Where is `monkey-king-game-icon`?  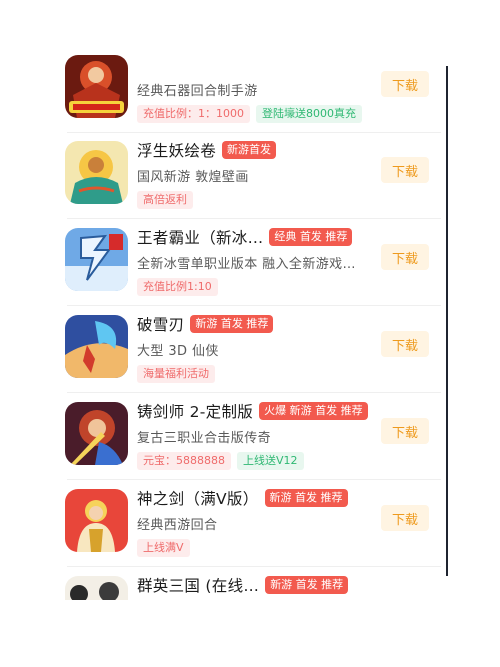
monkey-king-game-icon is located at coordinates (96, 172).